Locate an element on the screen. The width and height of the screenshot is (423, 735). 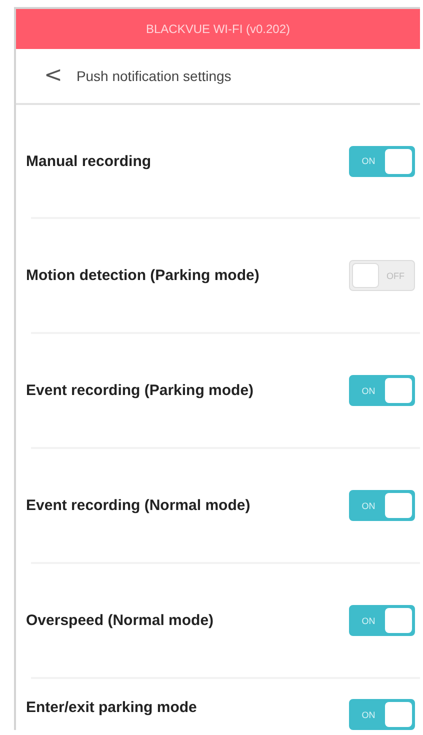
setting-label: Event recording (Parking mode) is located at coordinates (140, 390).